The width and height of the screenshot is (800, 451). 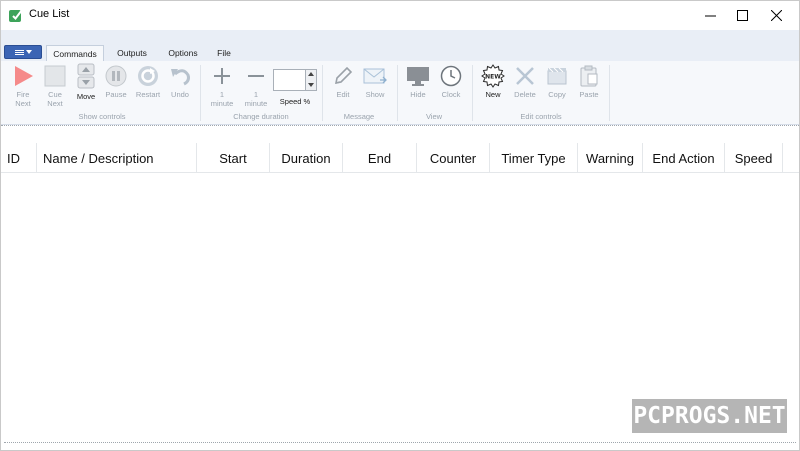 I want to click on minus-icon, so click(x=256, y=76).